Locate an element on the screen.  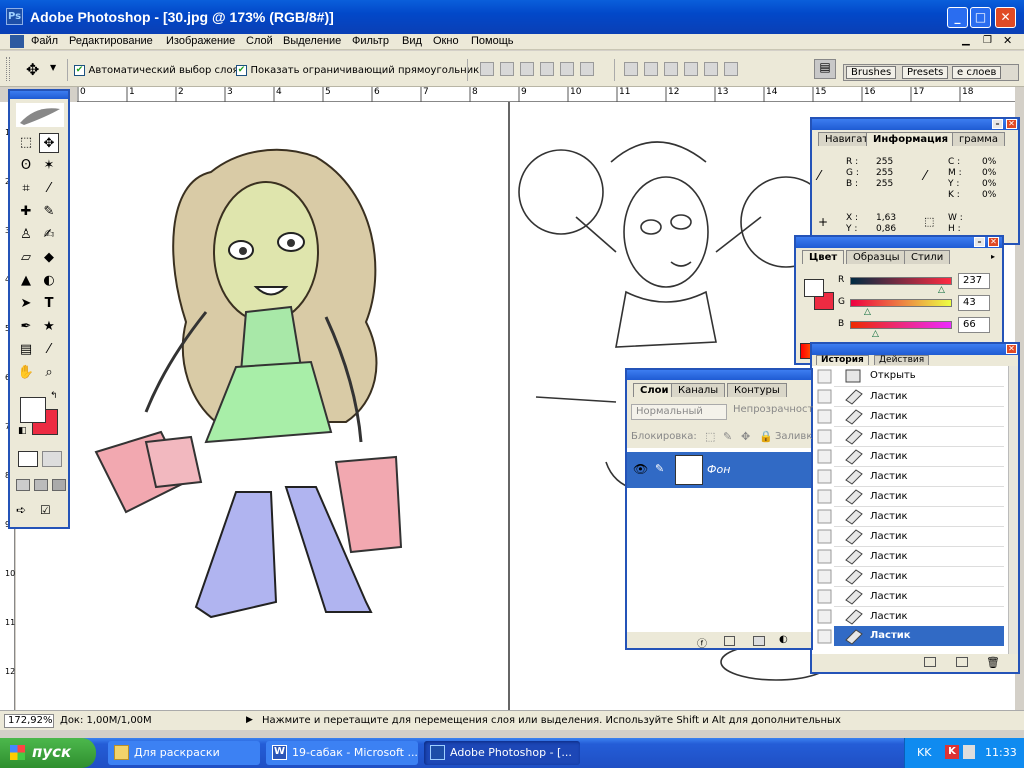
palette-tab-presets: Presets is located at coordinates (925, 72).